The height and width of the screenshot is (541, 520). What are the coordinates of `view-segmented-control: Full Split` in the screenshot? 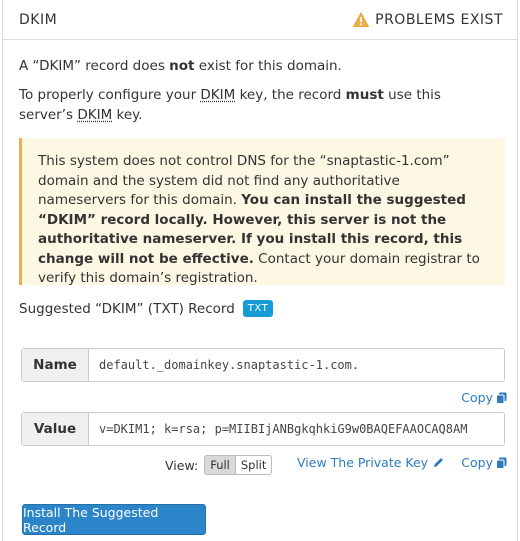 It's located at (238, 465).